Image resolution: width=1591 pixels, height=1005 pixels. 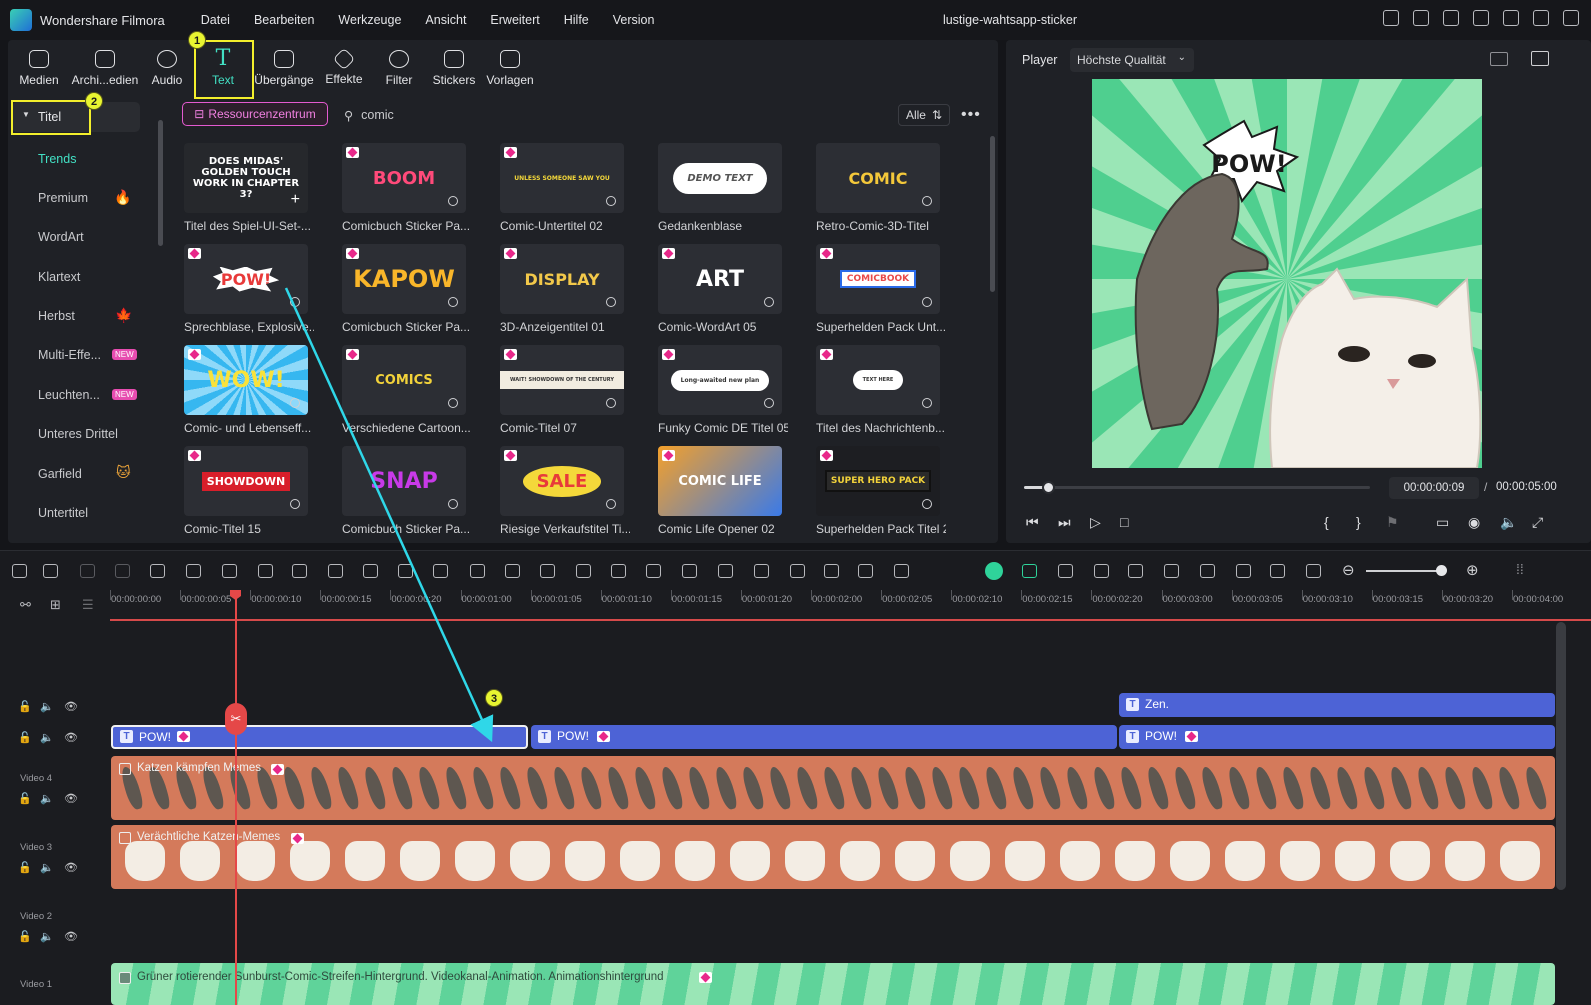 What do you see at coordinates (901, 571) in the screenshot?
I see `translate-icon` at bounding box center [901, 571].